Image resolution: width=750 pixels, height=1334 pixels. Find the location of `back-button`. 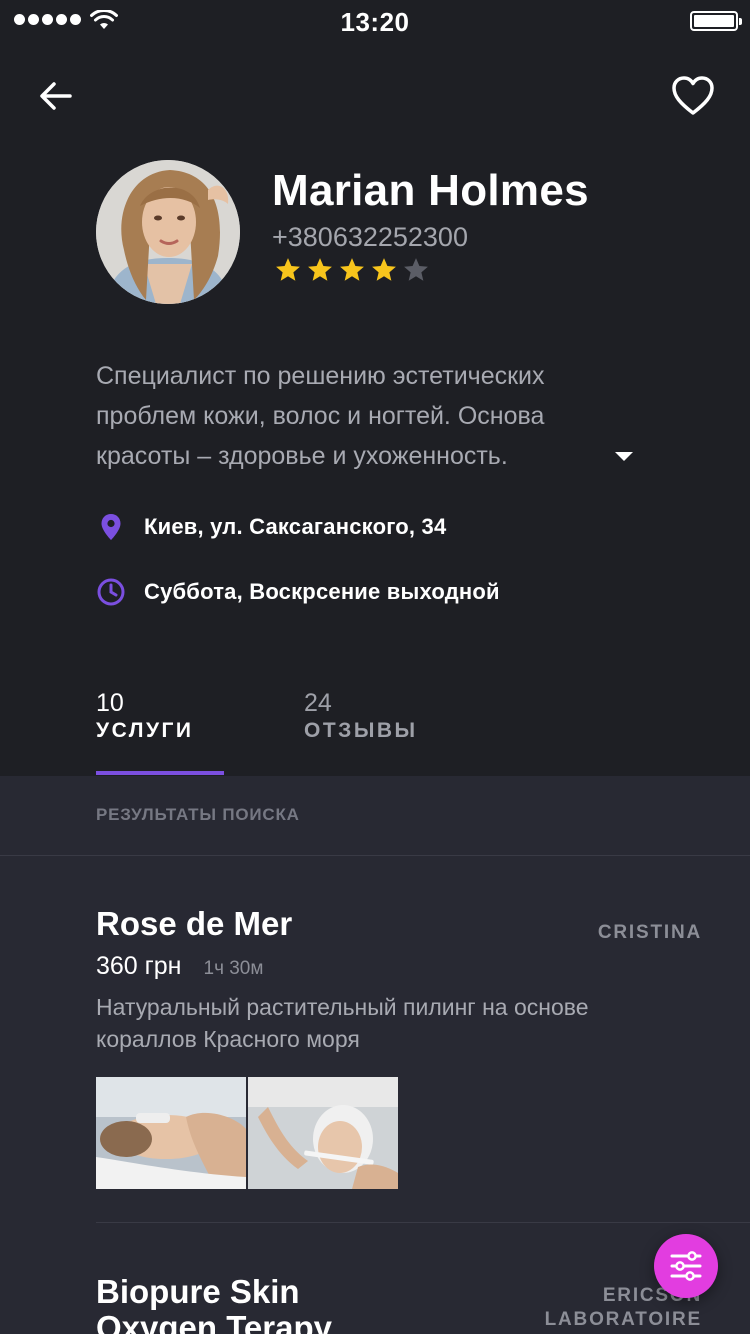

back-button is located at coordinates (56, 96).